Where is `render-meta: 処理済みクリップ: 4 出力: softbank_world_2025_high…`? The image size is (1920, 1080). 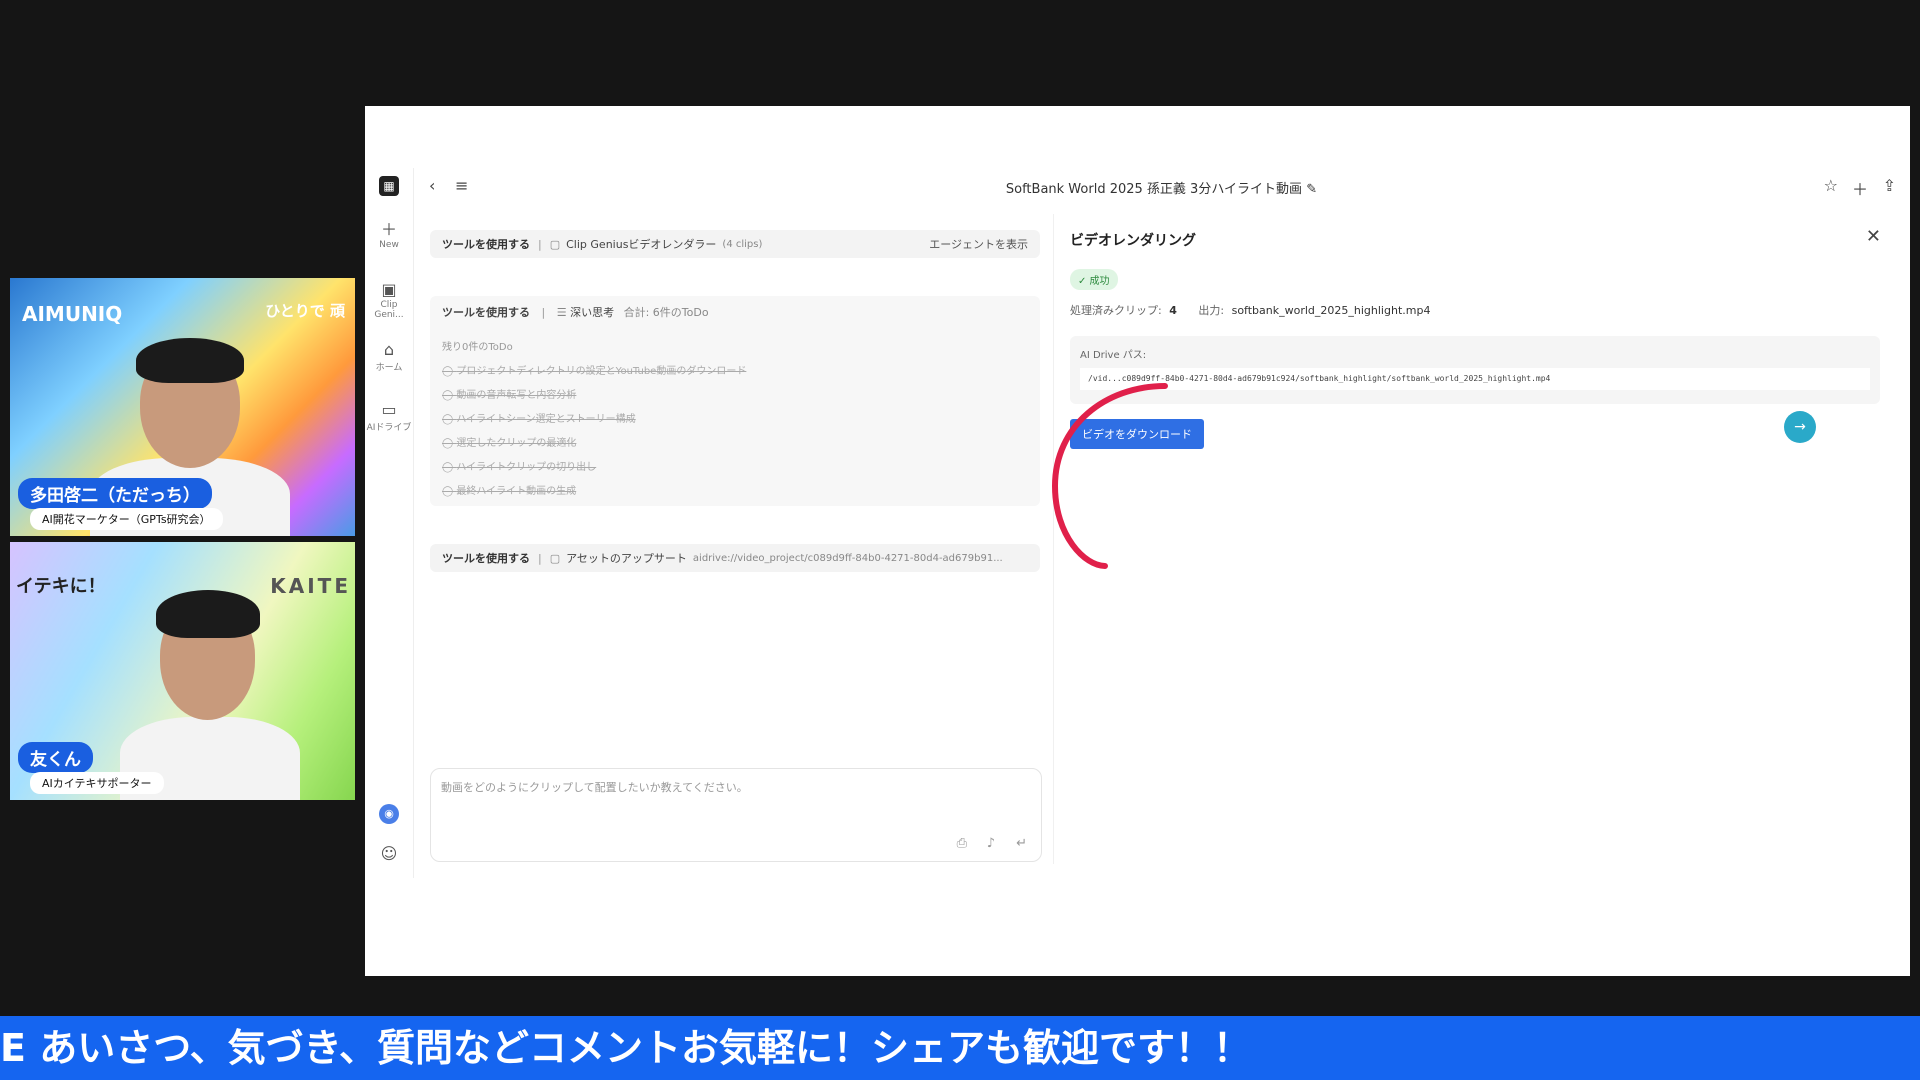 render-meta: 処理済みクリップ: 4 出力: softbank_world_2025_high… is located at coordinates (1250, 310).